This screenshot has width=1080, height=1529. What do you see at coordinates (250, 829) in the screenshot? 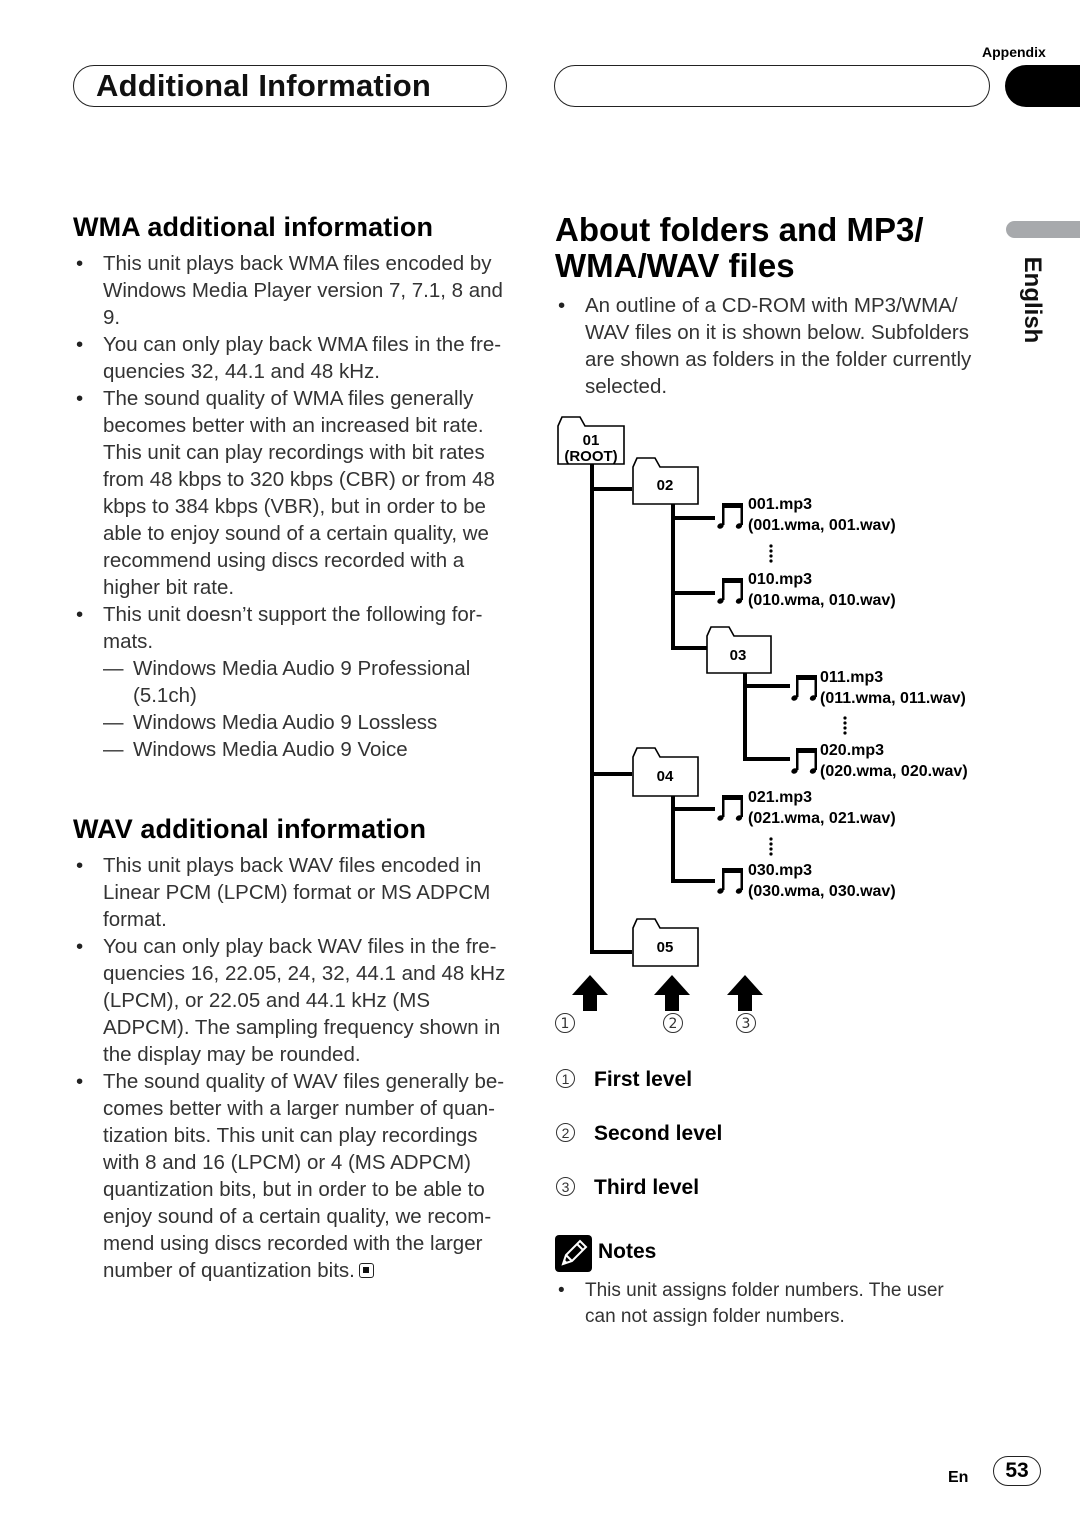
I see `wav-heading: WAV additional information` at bounding box center [250, 829].